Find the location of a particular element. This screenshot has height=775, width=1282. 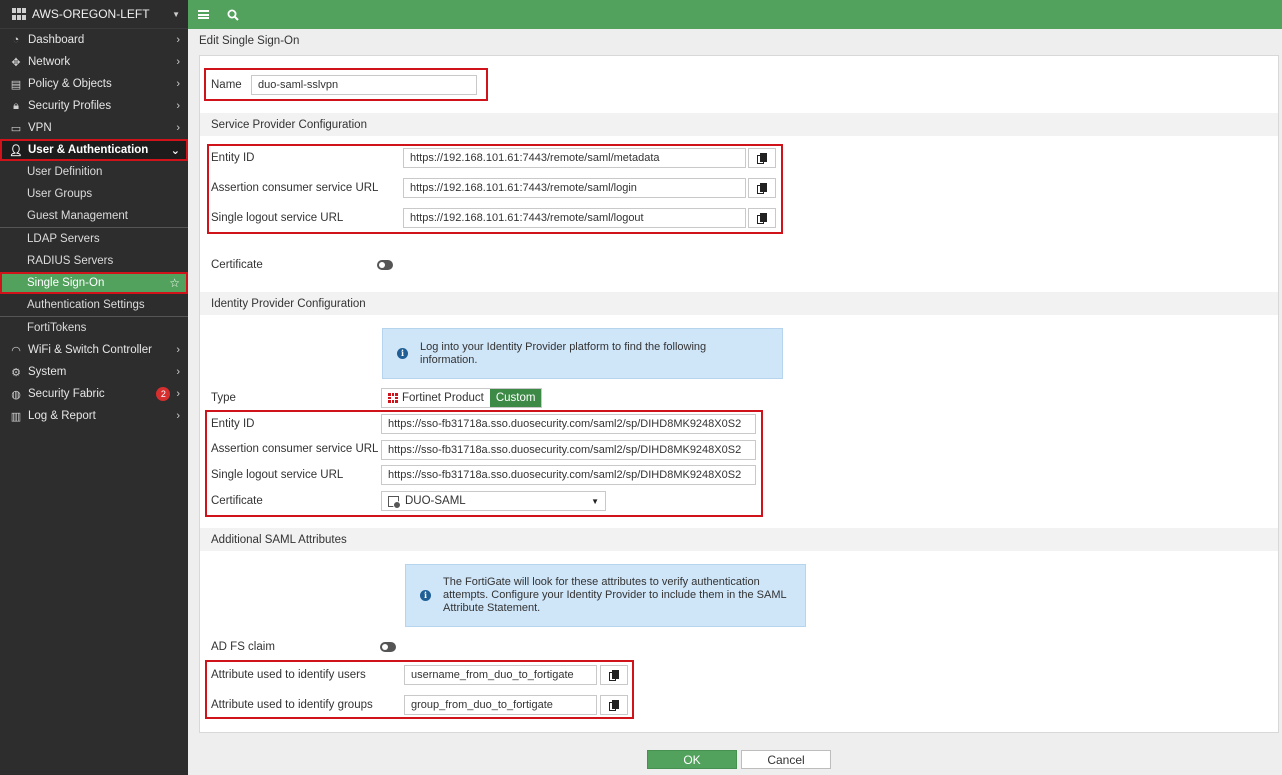

nav-wifi-switch-controller: ◠ WiFi & Switch Controller › is located at coordinates (94, 350).